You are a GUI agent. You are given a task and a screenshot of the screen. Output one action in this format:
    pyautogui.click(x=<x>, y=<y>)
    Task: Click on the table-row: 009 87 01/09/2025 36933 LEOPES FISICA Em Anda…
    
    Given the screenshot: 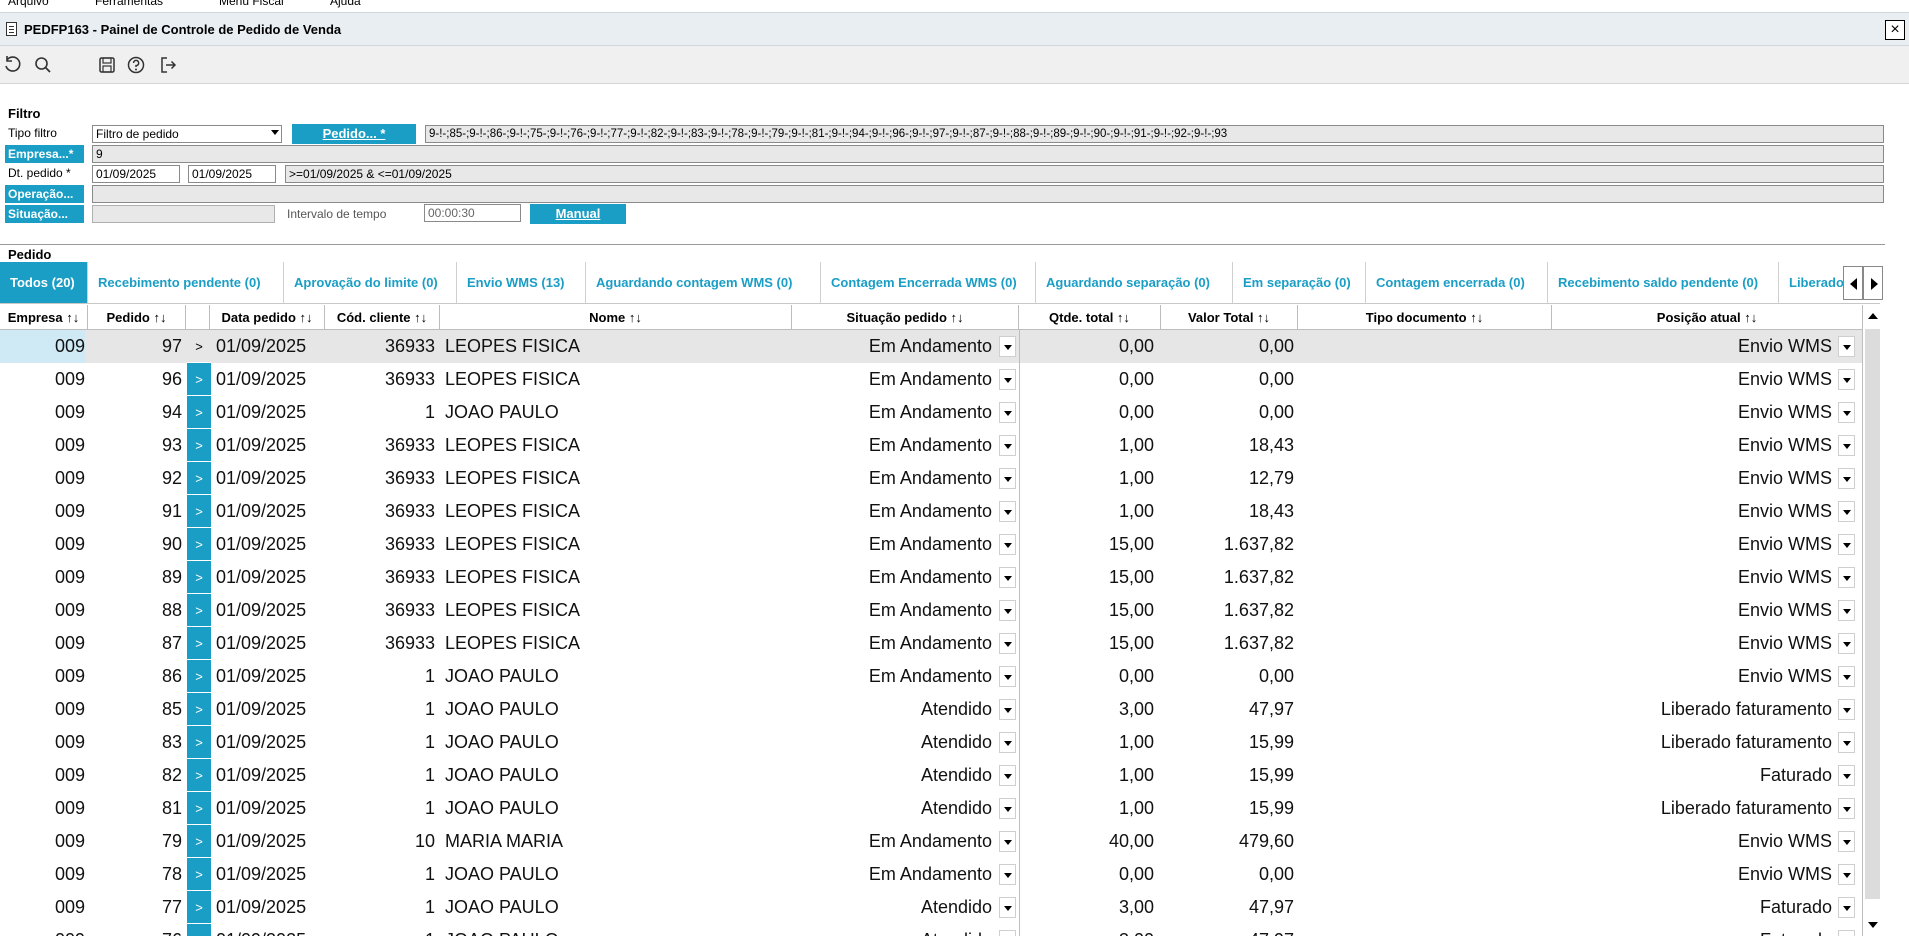 What is the action you would take?
    pyautogui.click(x=931, y=643)
    